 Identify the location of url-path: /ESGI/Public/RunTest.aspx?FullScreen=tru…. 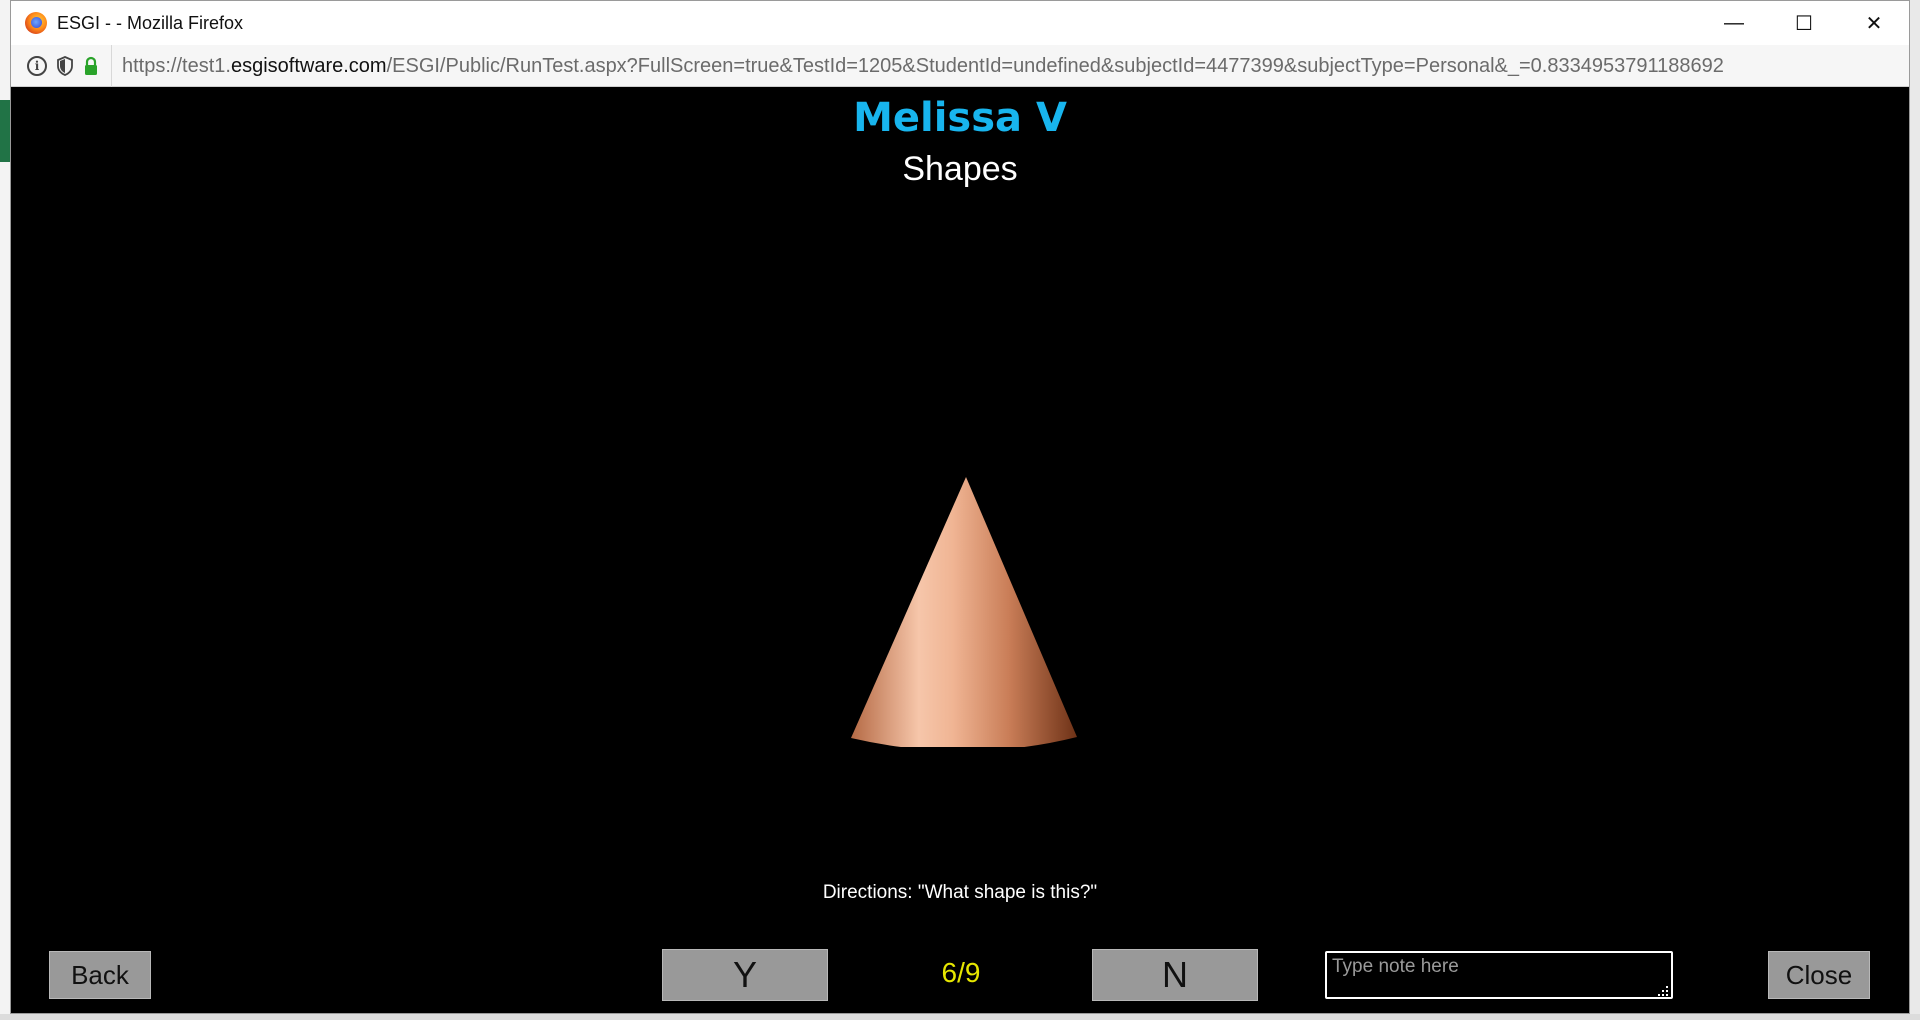
(1055, 65).